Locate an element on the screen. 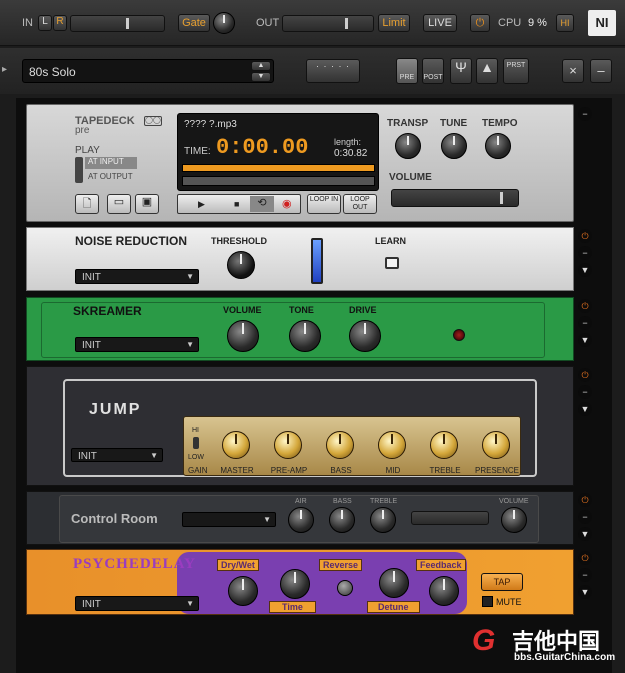  reverse-label: Reverse is located at coordinates (341, 565).